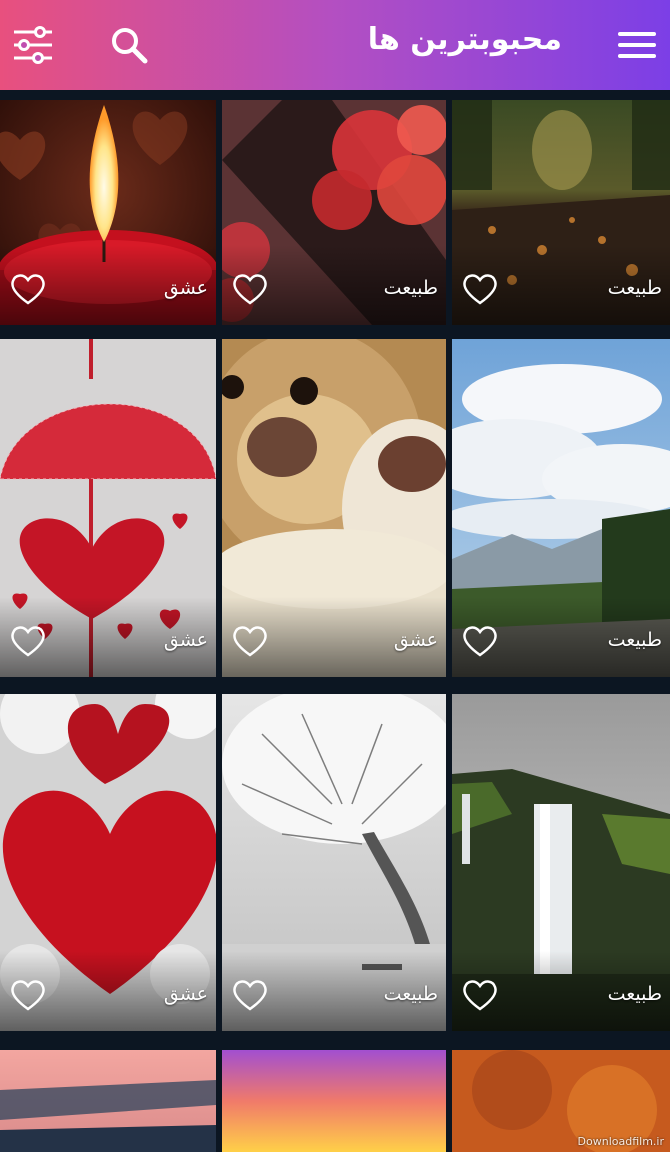  What do you see at coordinates (464, 39) in the screenshot?
I see `page-title: محبوبترین ها` at bounding box center [464, 39].